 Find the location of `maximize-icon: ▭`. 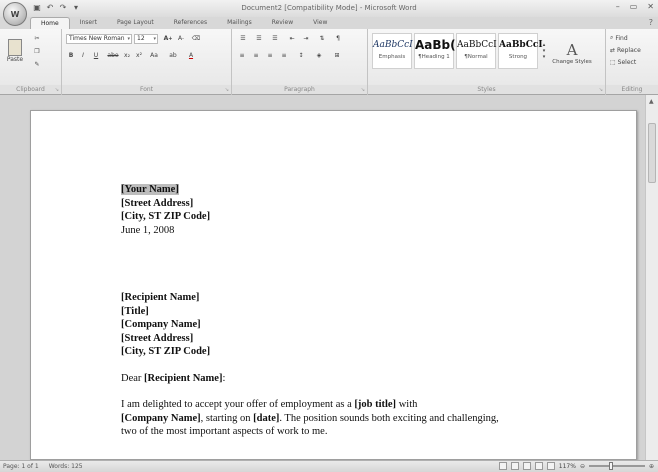

maximize-icon: ▭ is located at coordinates (634, 6).